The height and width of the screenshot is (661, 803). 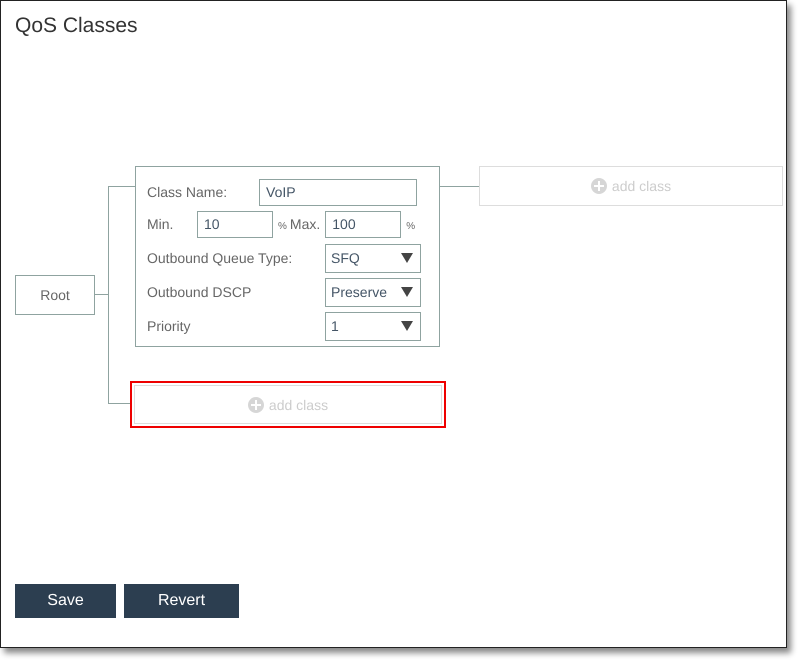 What do you see at coordinates (338, 192) in the screenshot?
I see `text-field: VoIP` at bounding box center [338, 192].